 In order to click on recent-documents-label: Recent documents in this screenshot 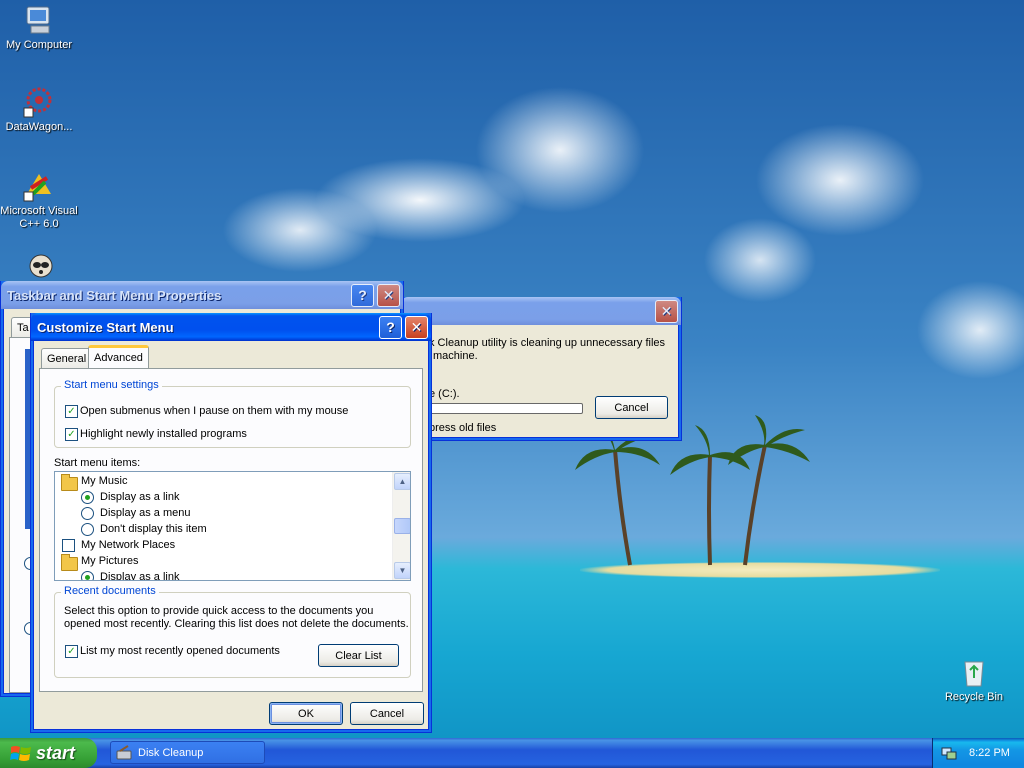, I will do `click(110, 591)`.